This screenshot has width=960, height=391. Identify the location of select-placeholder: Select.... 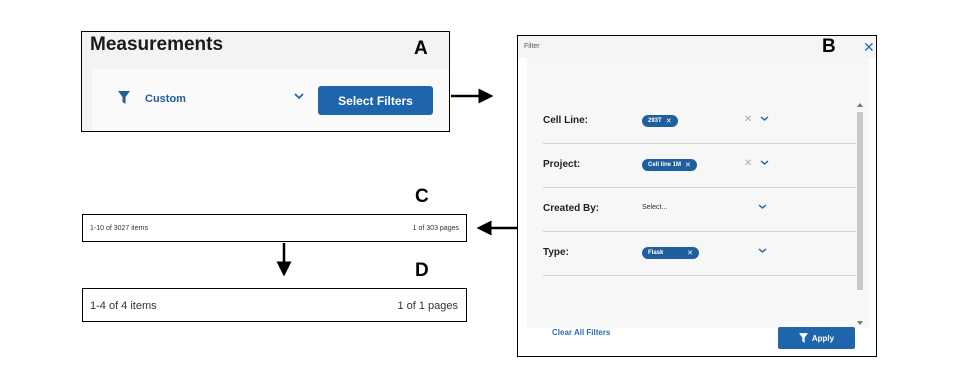
(654, 207).